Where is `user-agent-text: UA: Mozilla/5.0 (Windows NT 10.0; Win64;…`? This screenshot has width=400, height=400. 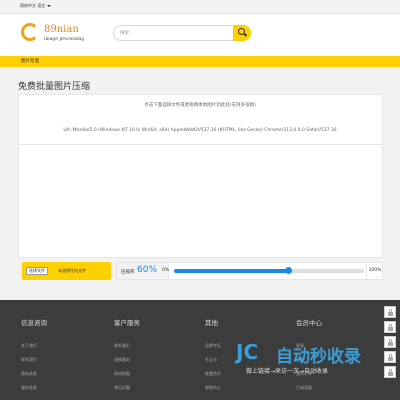 user-agent-text: UA: Mozilla/5.0 (Windows NT 10.0; Win64;… is located at coordinates (200, 130).